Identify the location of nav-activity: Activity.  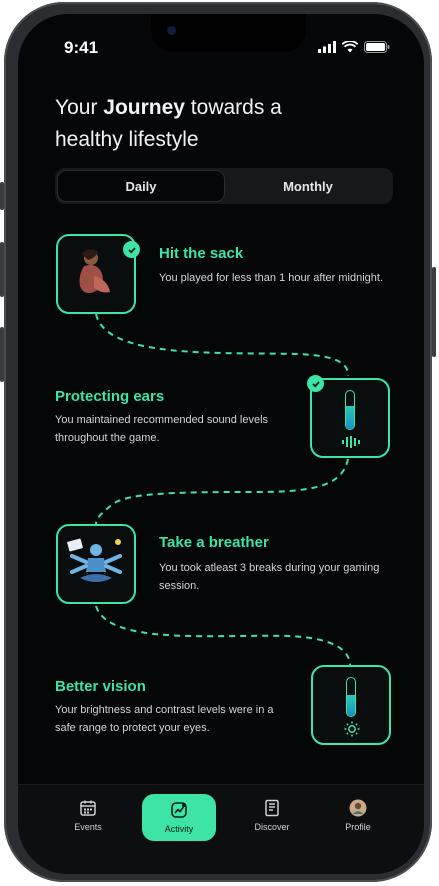
(179, 817).